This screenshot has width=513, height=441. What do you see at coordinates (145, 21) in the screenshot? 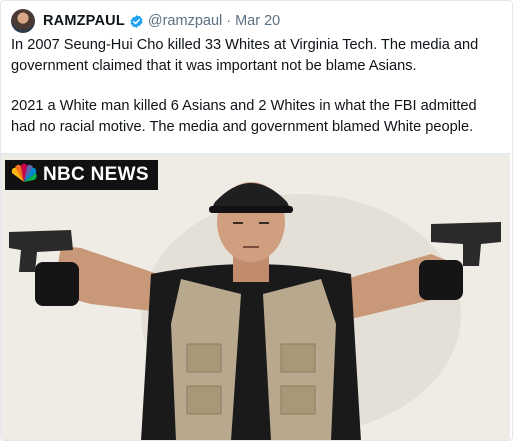
I see `tweet-header: RAMZPAUL @ramzpaul · Mar 20` at bounding box center [145, 21].